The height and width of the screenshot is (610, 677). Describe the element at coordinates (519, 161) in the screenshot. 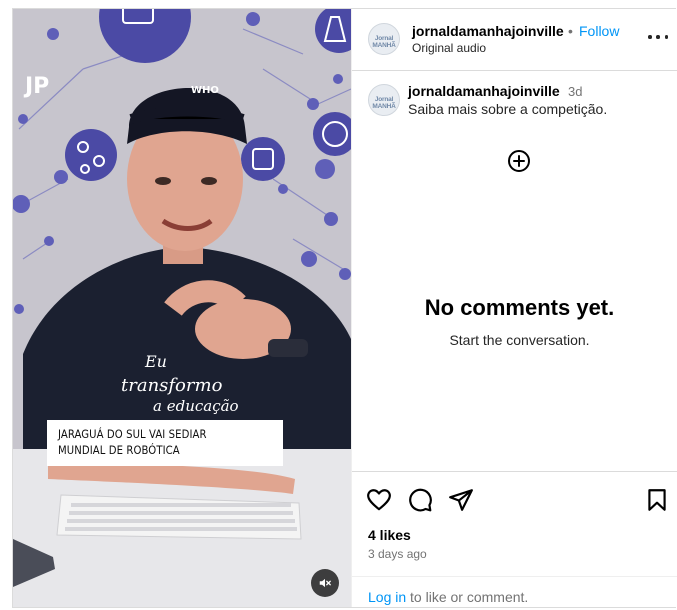

I see `add-circle-icon` at that location.